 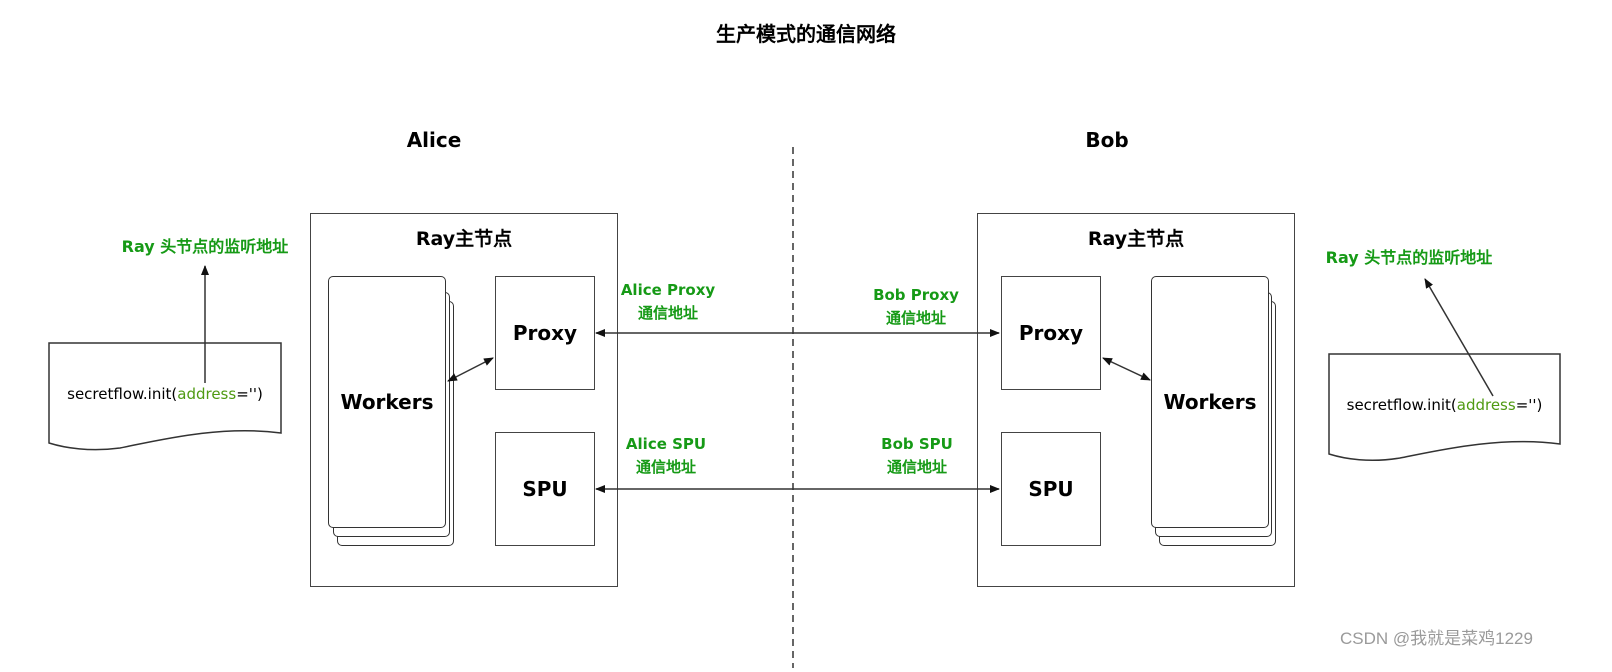 What do you see at coordinates (1126, 369) in the screenshot?
I see `bob-proxy-workers-arrow` at bounding box center [1126, 369].